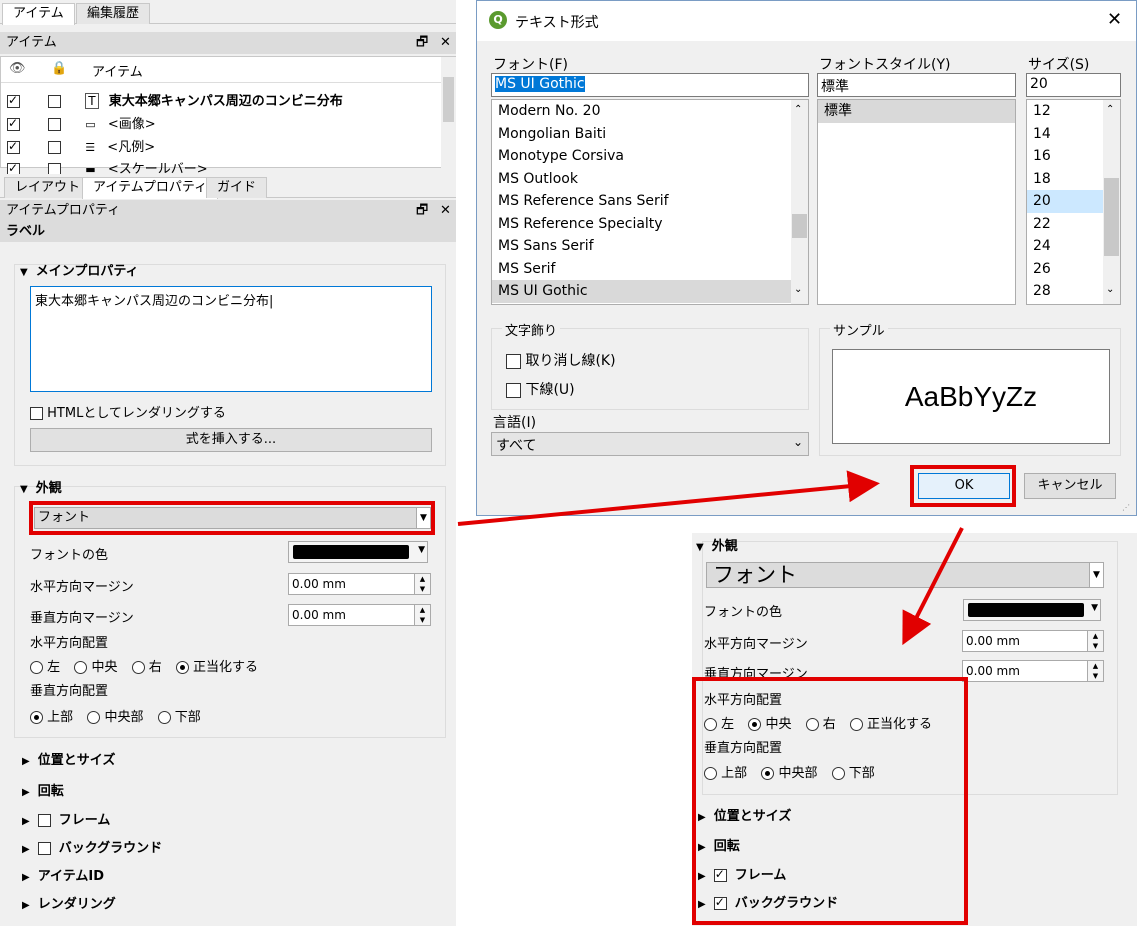 The image size is (1137, 926). I want to click on arrow-to-result, so click(933, 586).